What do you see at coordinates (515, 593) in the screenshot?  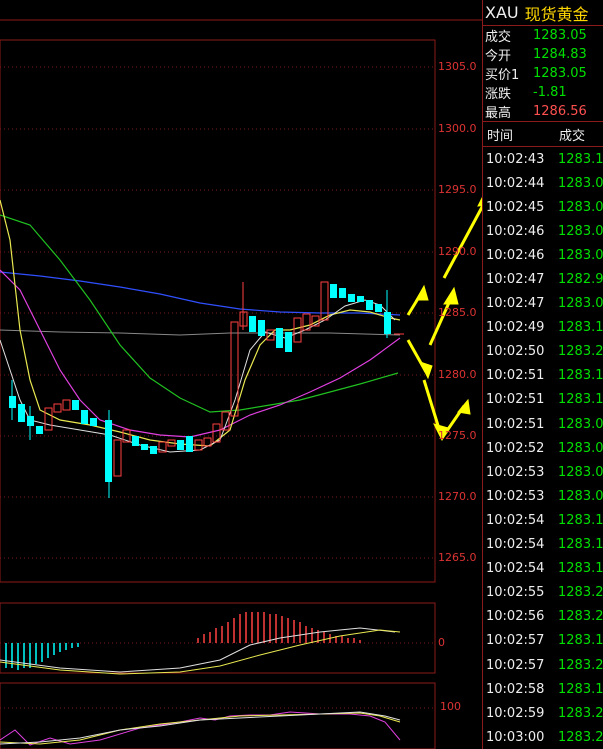 I see `tick-time: 10:02:55` at bounding box center [515, 593].